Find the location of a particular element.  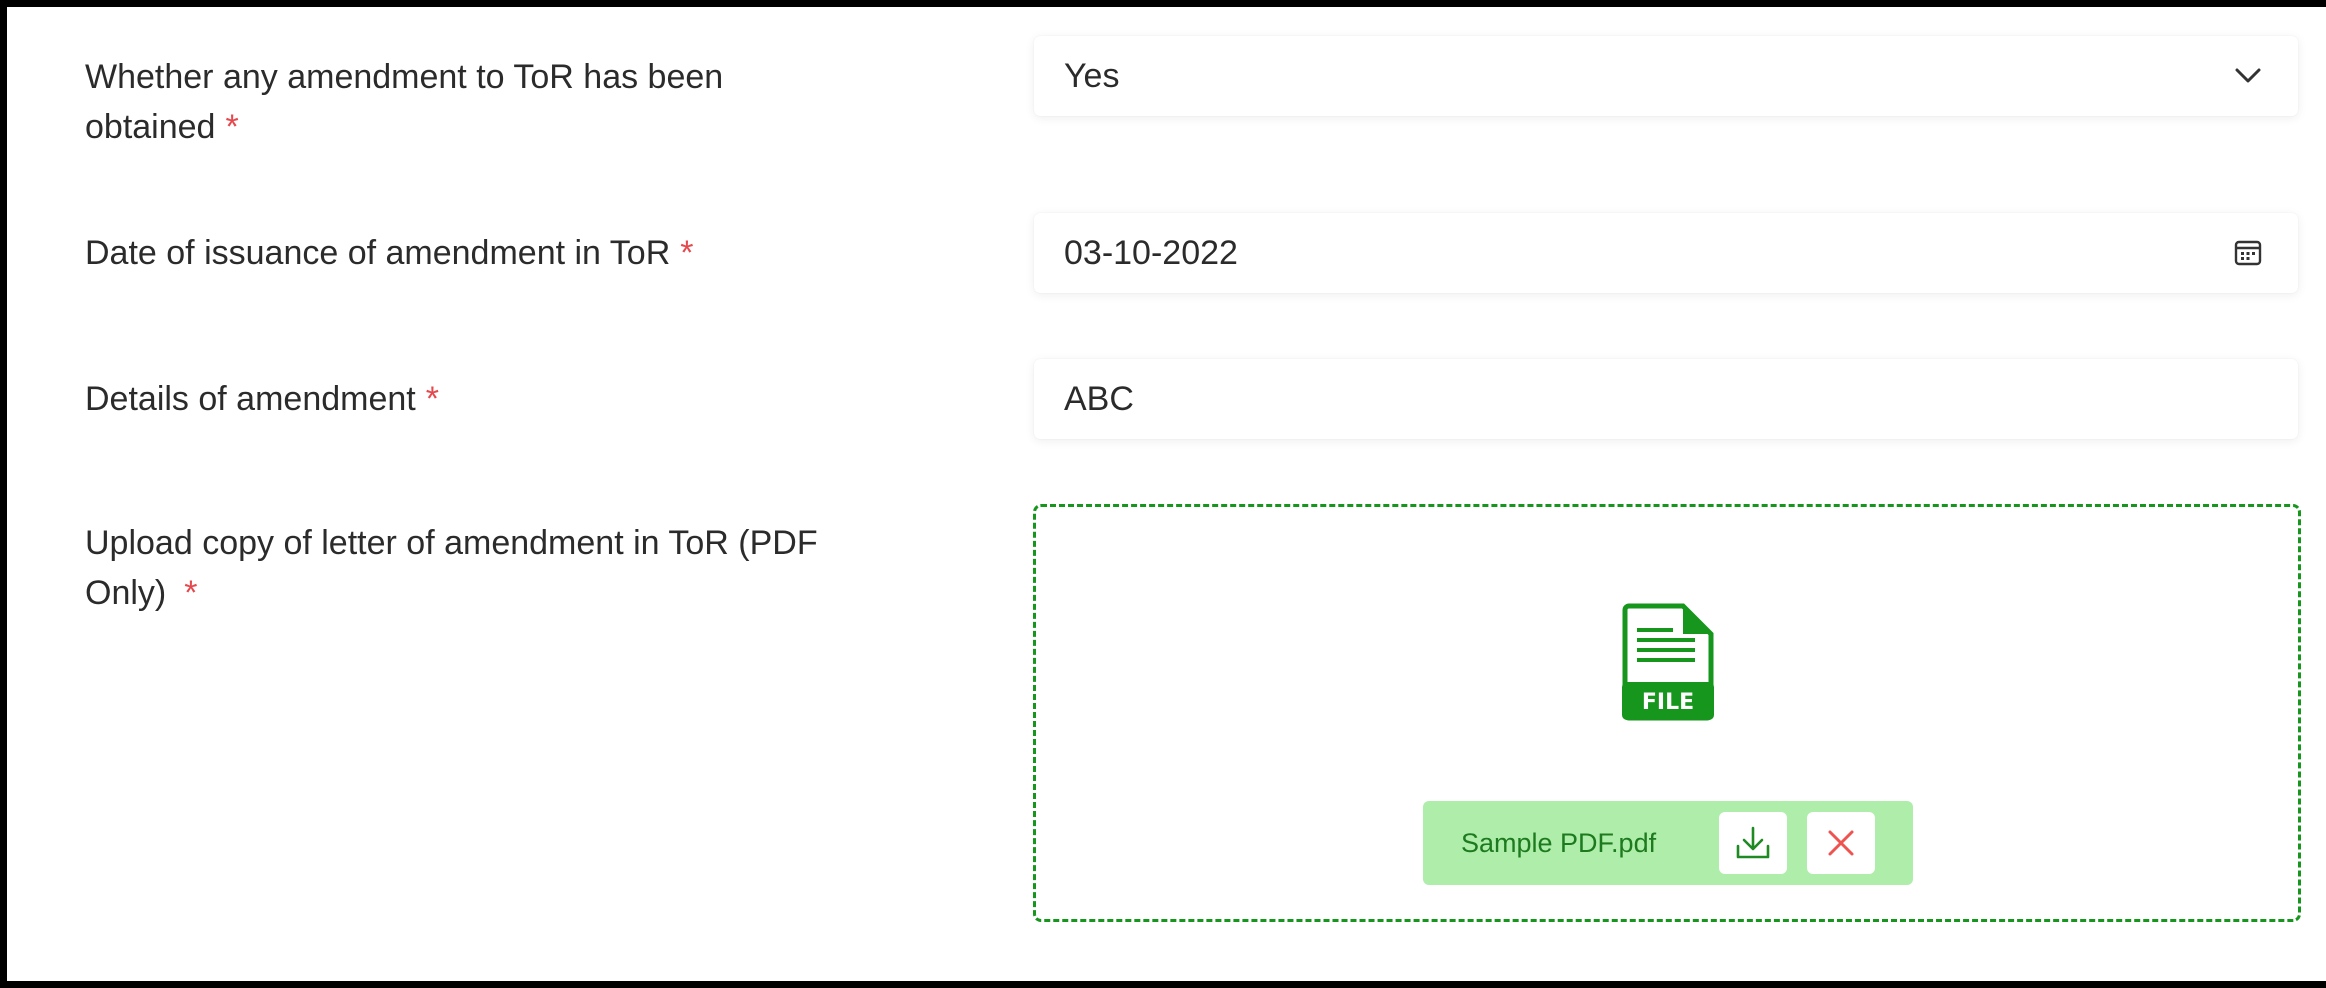

close-icon is located at coordinates (1841, 843).